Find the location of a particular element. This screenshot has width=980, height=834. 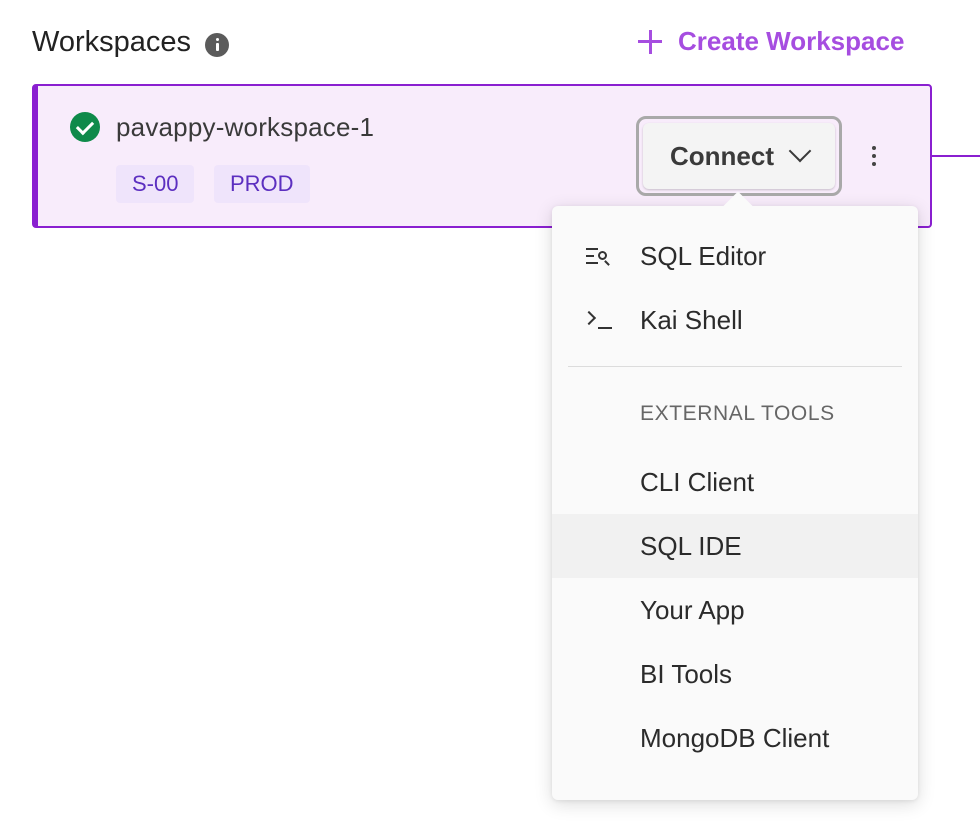

menu-item-label: MongoDB Client is located at coordinates (735, 737).